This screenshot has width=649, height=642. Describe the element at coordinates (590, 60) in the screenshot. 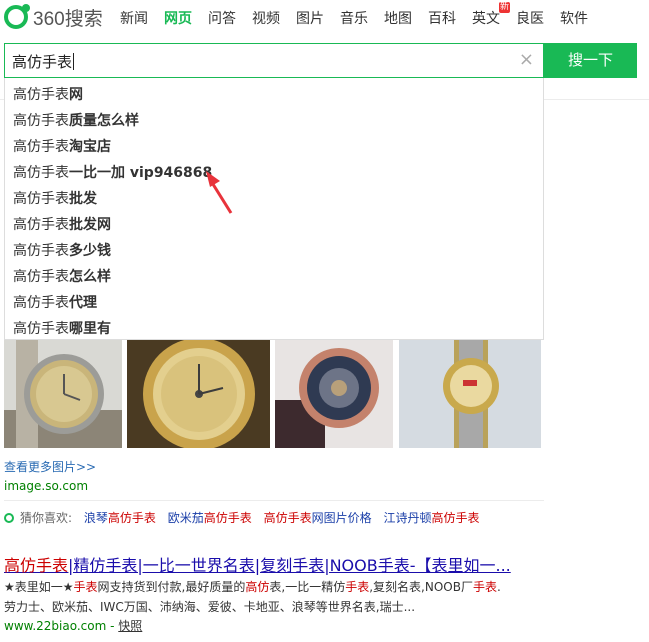

I see `search-button: 搜一下` at that location.